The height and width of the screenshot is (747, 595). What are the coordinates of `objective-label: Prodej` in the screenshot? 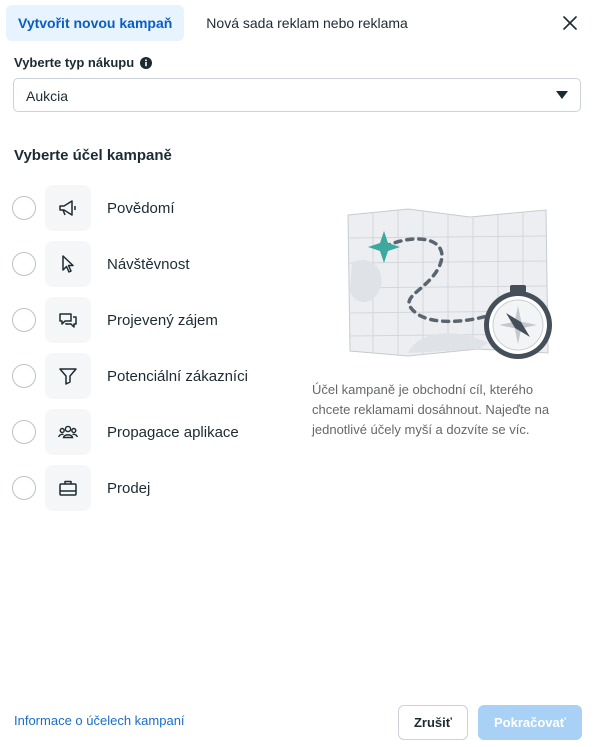 It's located at (129, 488).